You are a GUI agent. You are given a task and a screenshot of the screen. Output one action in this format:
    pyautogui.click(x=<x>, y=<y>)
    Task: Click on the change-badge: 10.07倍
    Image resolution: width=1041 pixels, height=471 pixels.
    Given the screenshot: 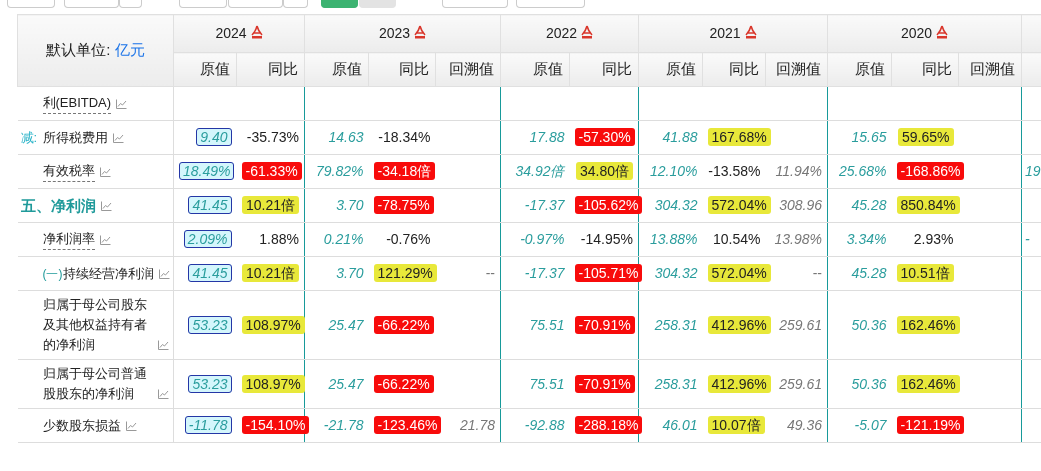 What is the action you would take?
    pyautogui.click(x=736, y=425)
    